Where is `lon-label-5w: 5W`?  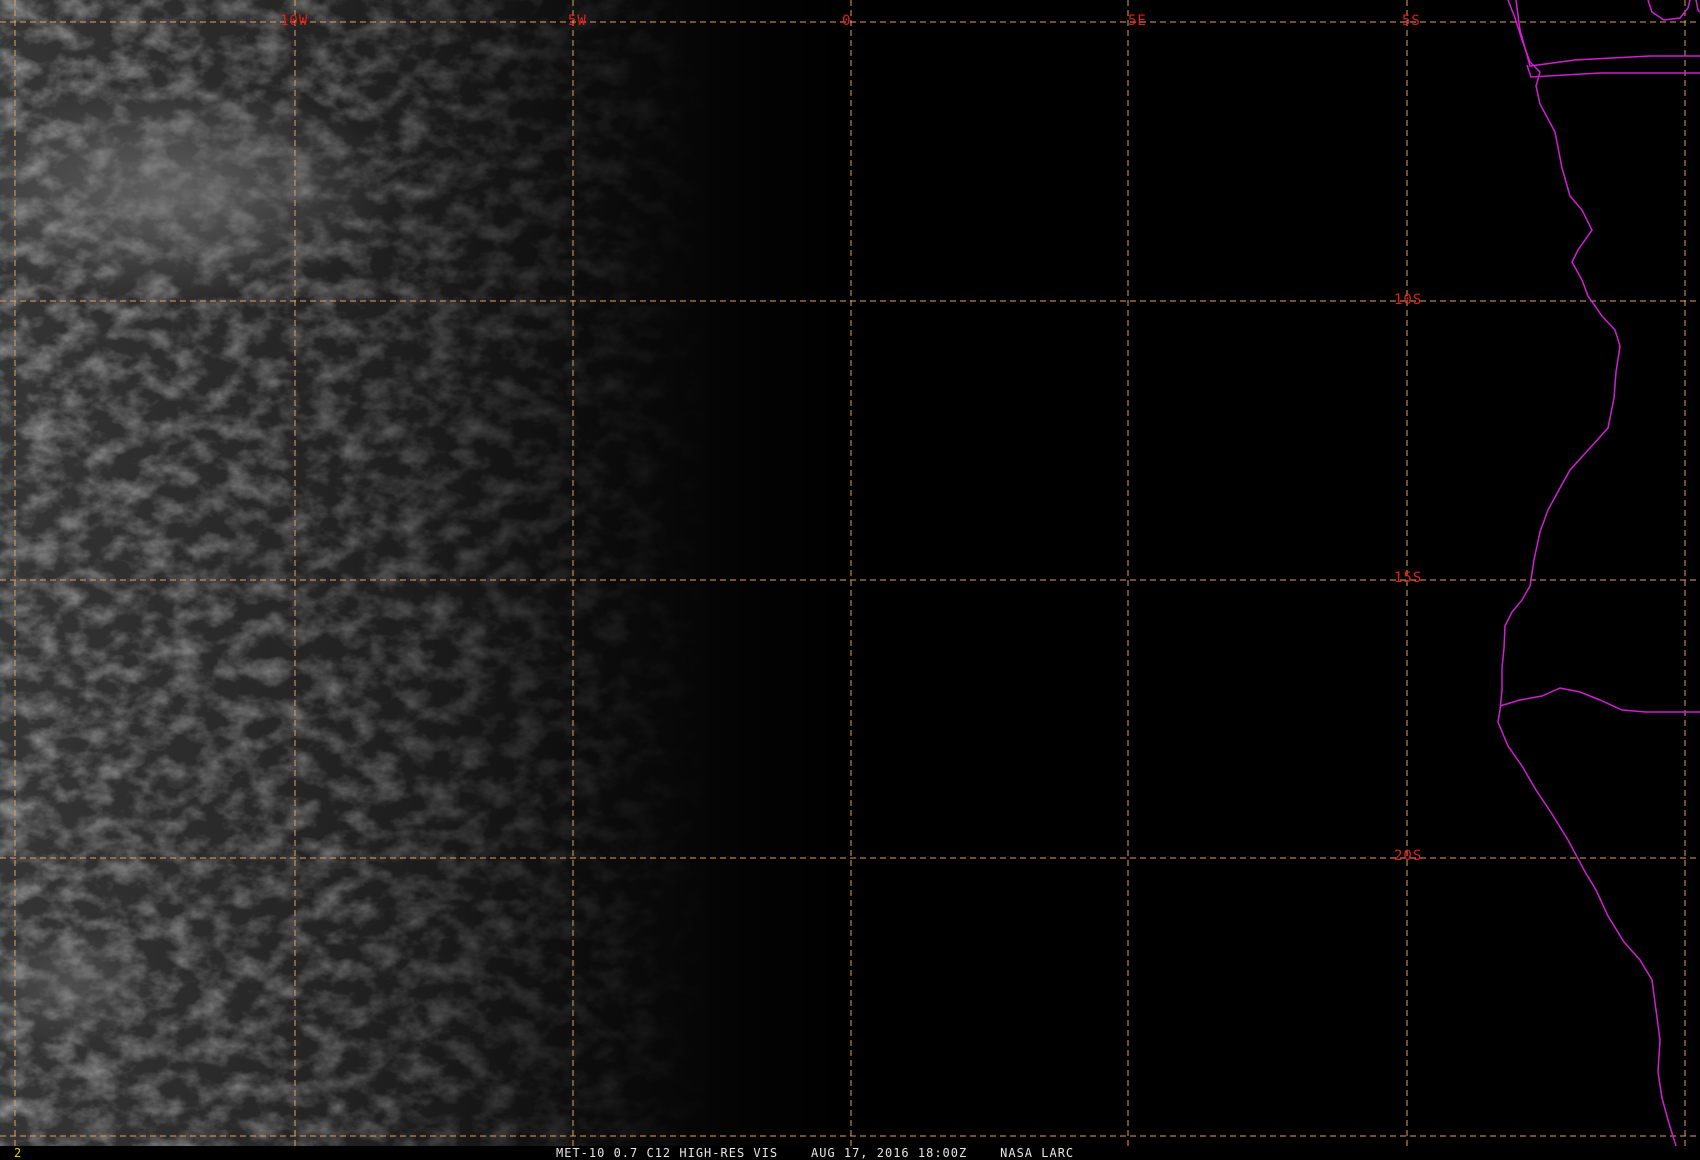 lon-label-5w: 5W is located at coordinates (577, 21).